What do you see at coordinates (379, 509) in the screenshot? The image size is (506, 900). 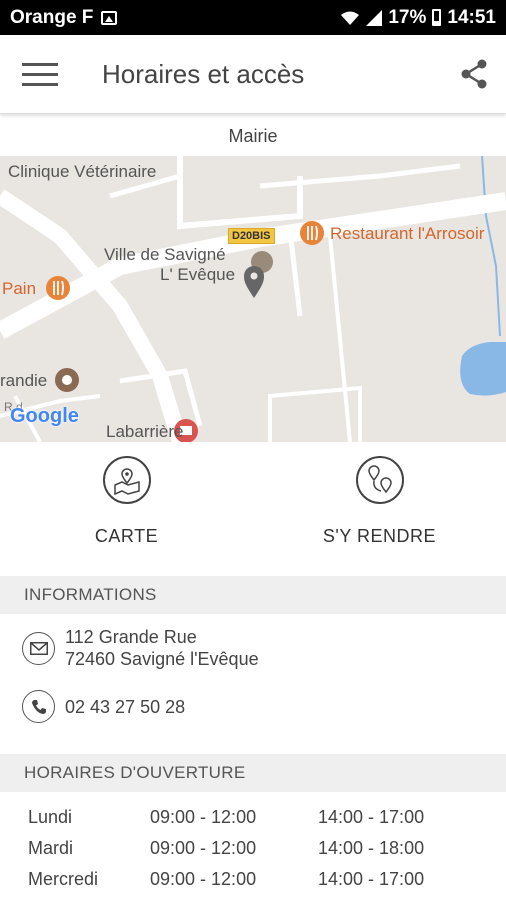 I see `sy-rendre-button: S'Y RENDRE` at bounding box center [379, 509].